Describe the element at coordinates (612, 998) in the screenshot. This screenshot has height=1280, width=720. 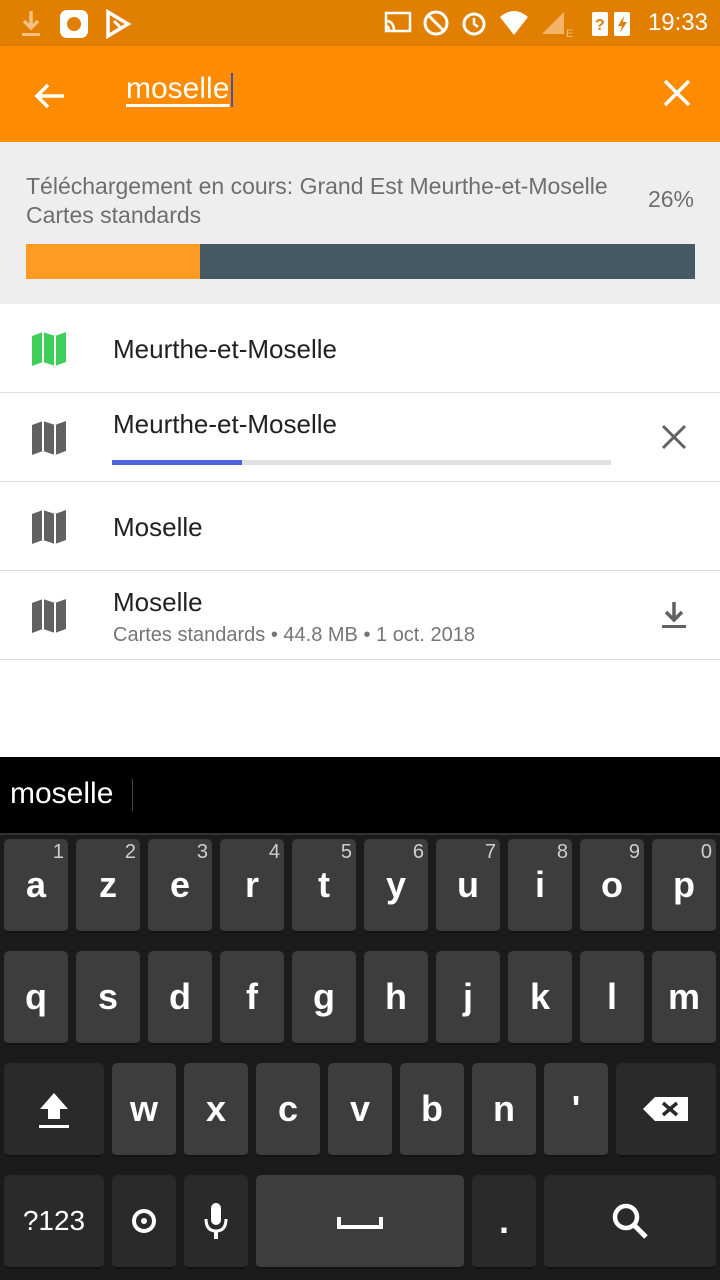
I see `key-l: l` at that location.